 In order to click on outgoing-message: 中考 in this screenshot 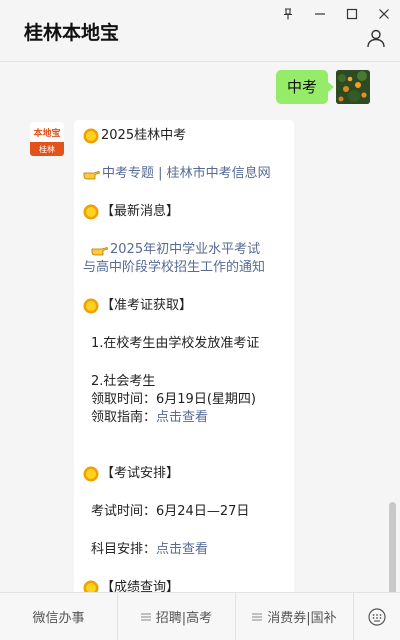, I will do `click(322, 87)`.